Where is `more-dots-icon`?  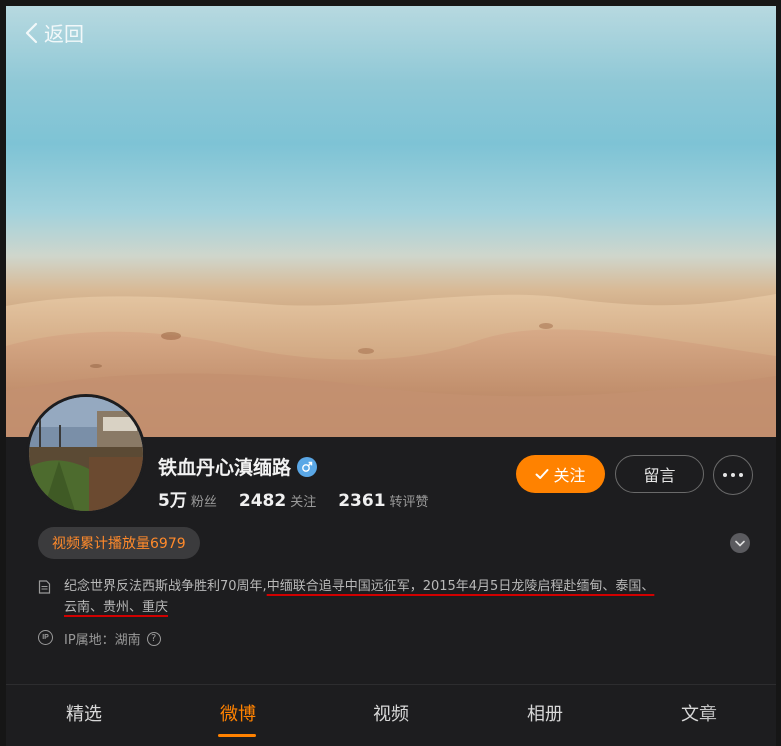 more-dots-icon is located at coordinates (733, 475).